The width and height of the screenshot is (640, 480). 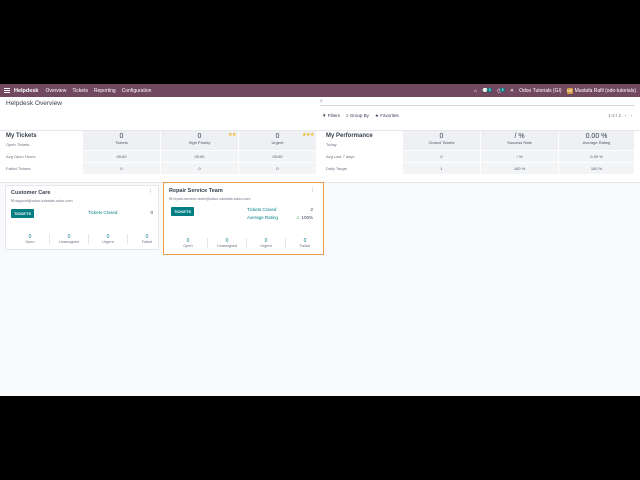 I want to click on team-stats: 0 Open 0 Unassigned 0 Urgent 0 Failed, so click(x=88, y=239).